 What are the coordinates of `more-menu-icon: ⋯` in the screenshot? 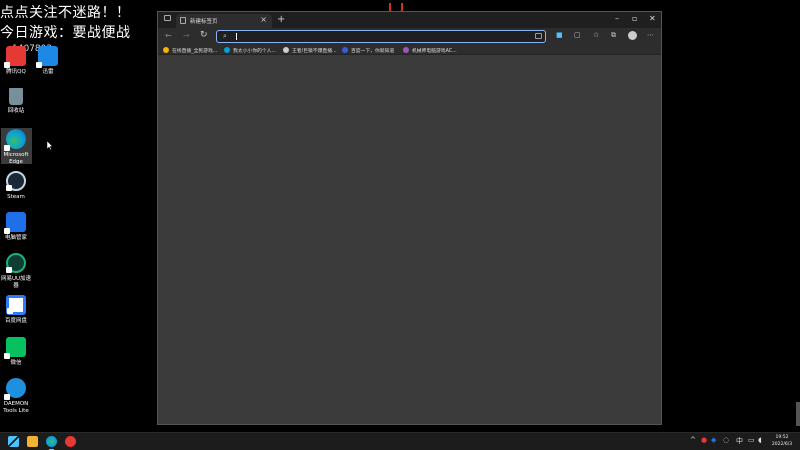 It's located at (650, 35).